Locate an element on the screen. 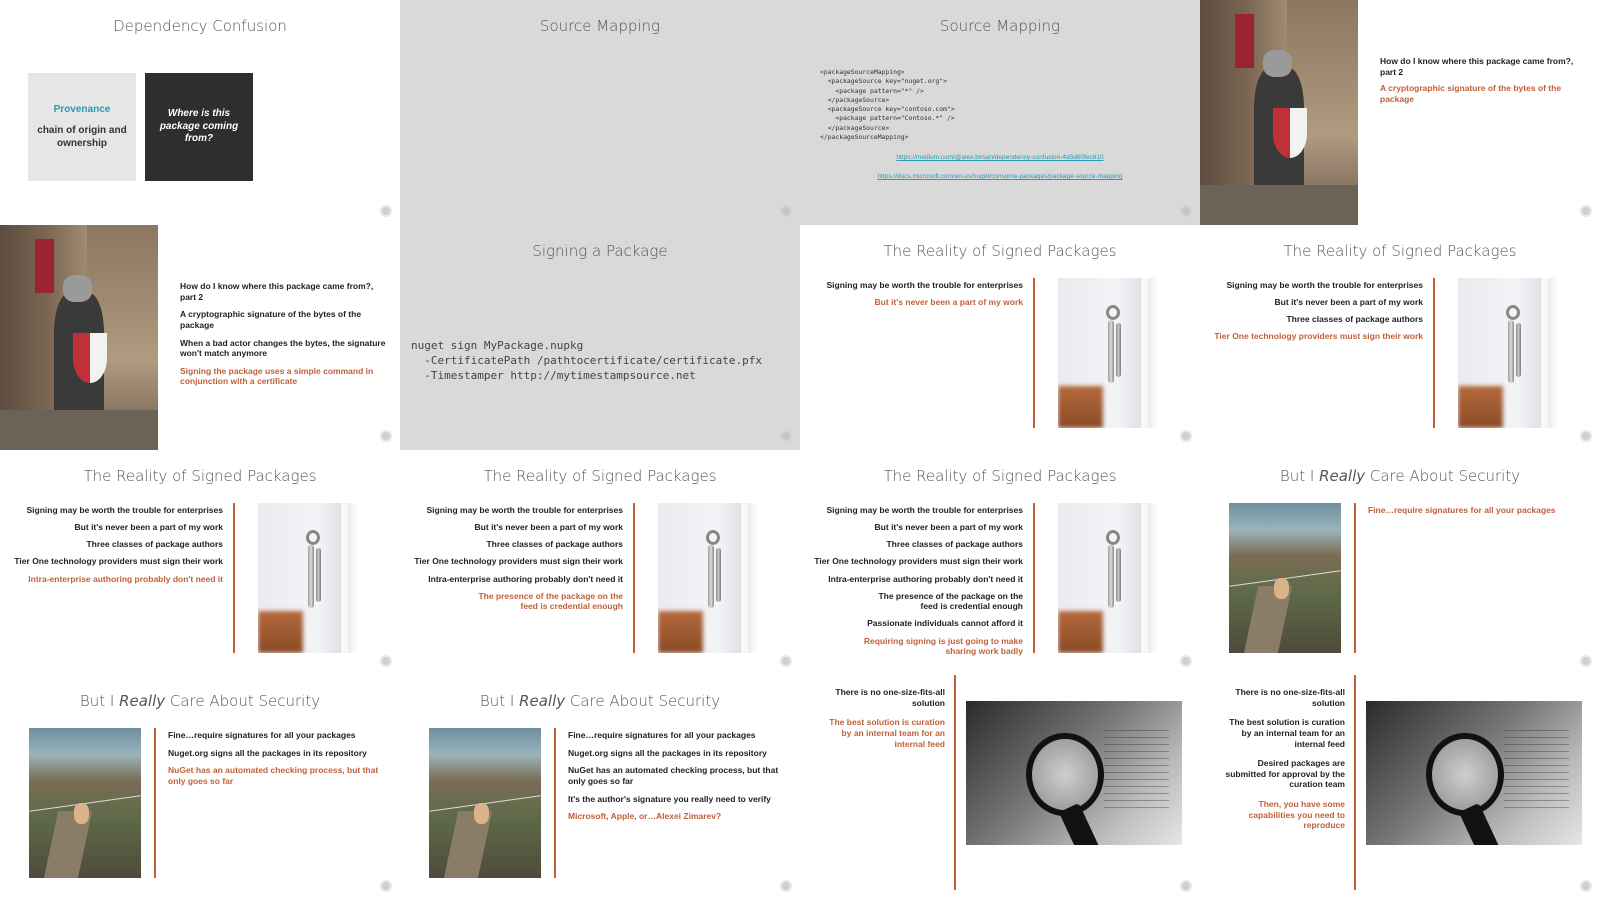 The height and width of the screenshot is (900, 1600). slide-2: Source Mapping is located at coordinates (600, 112).